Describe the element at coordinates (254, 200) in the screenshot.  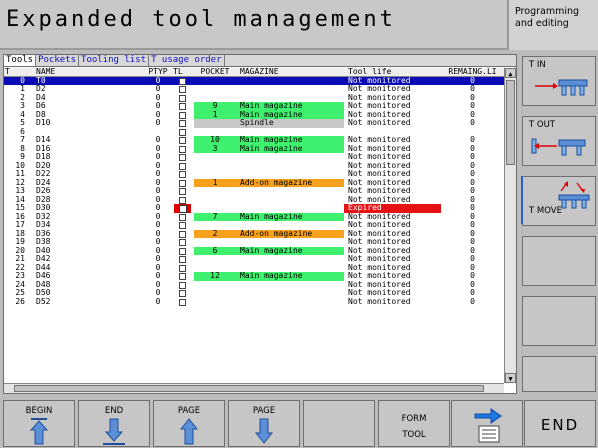
I see `table-row: 14 D28 0 Not monitored 0` at that location.